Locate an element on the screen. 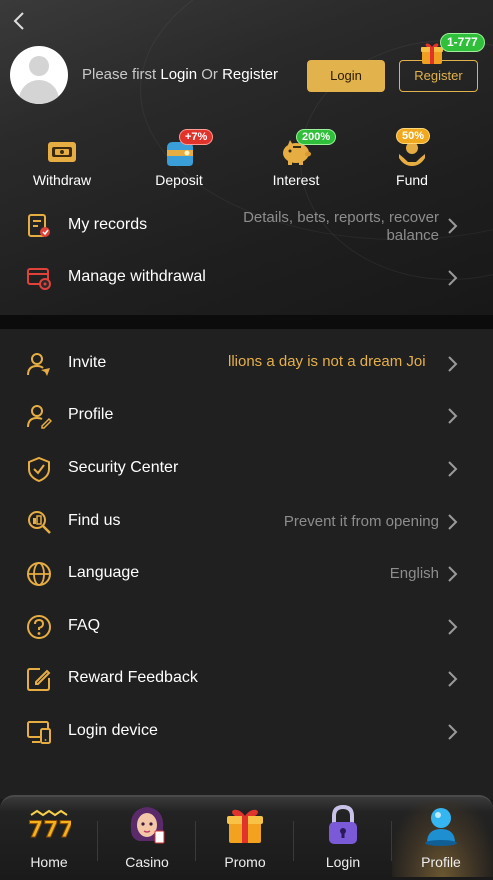 The image size is (493, 880). tab-home: 777 Home is located at coordinates (49, 839).